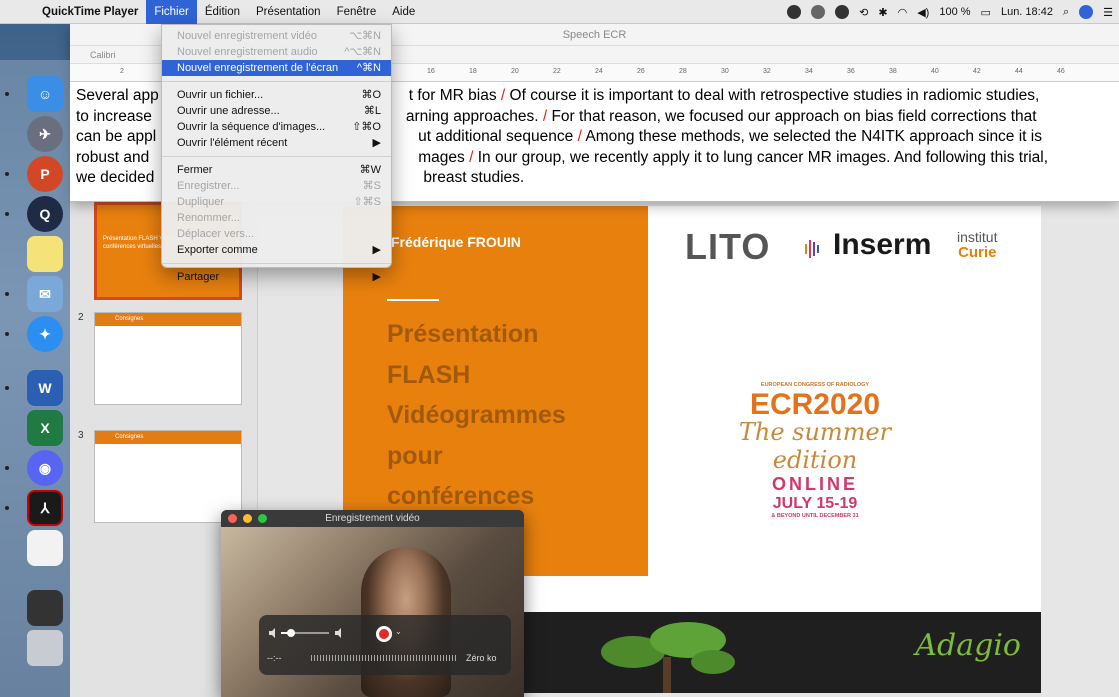  I want to click on file-menu-item: Partager ▶, so click(276, 277).